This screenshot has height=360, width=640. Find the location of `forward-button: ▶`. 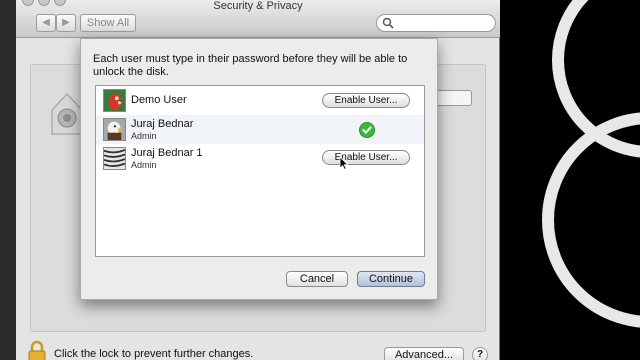

forward-button: ▶ is located at coordinates (66, 23).